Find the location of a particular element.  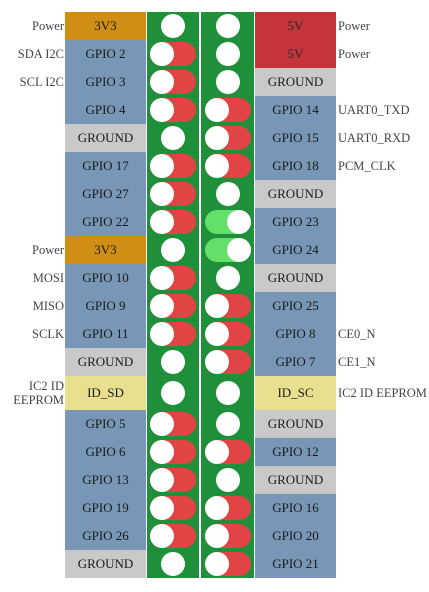

pin-row: IC2 ID EEPROM ID_SD ID_SC IC2 ID EEPROM is located at coordinates (214, 393).